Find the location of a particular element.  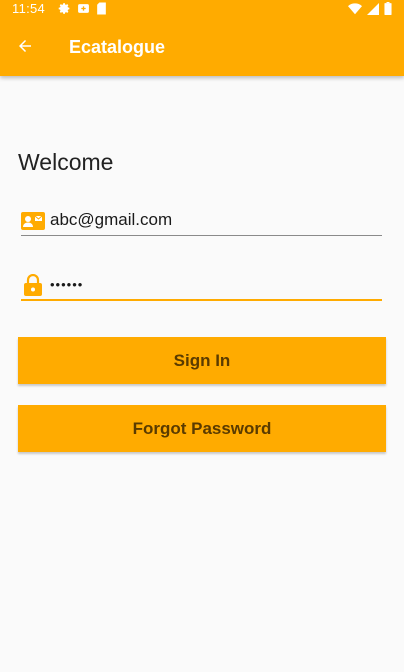

back-button is located at coordinates (25, 48).